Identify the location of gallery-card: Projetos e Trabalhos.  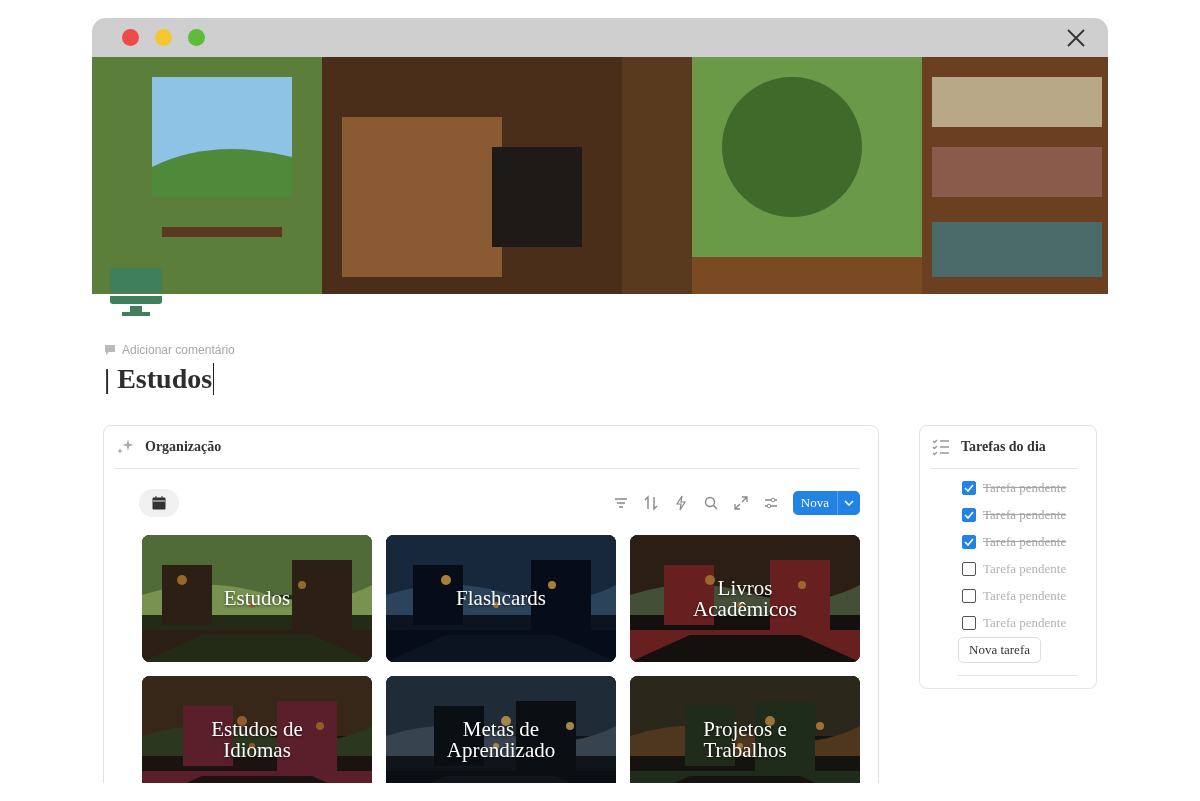
(745, 729).